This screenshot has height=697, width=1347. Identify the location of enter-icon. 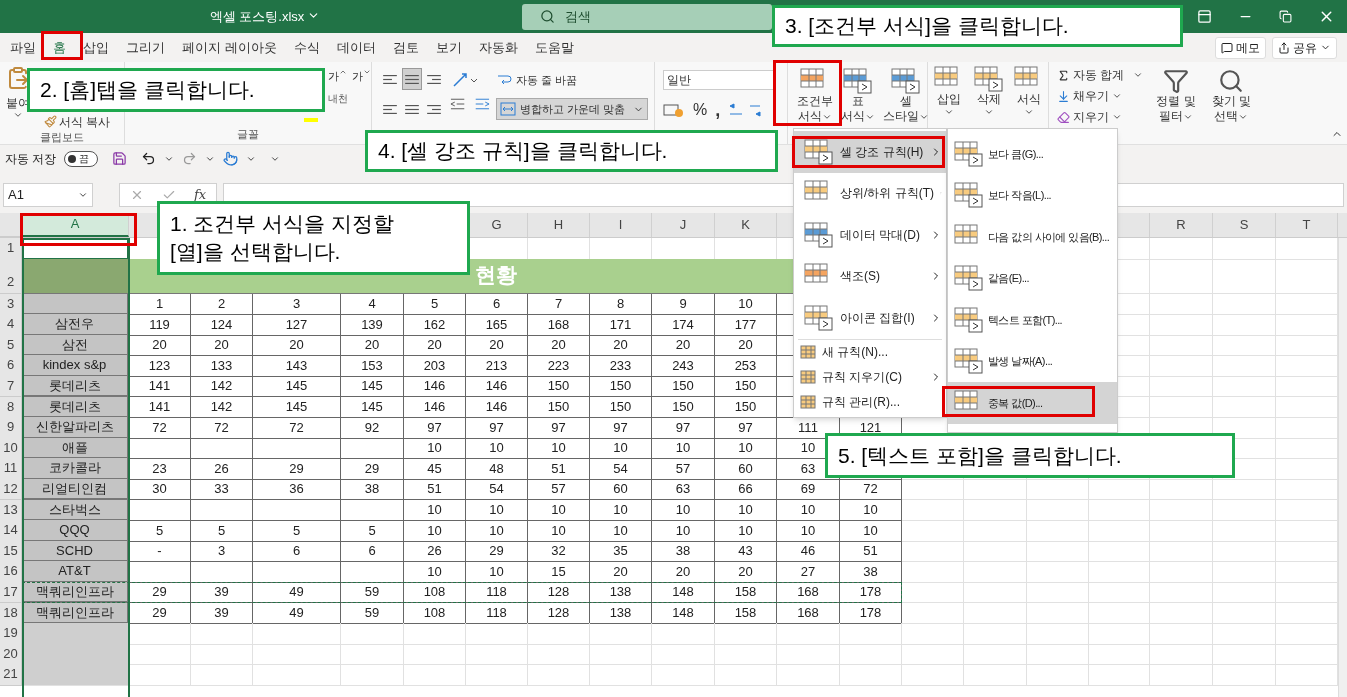
(169, 195).